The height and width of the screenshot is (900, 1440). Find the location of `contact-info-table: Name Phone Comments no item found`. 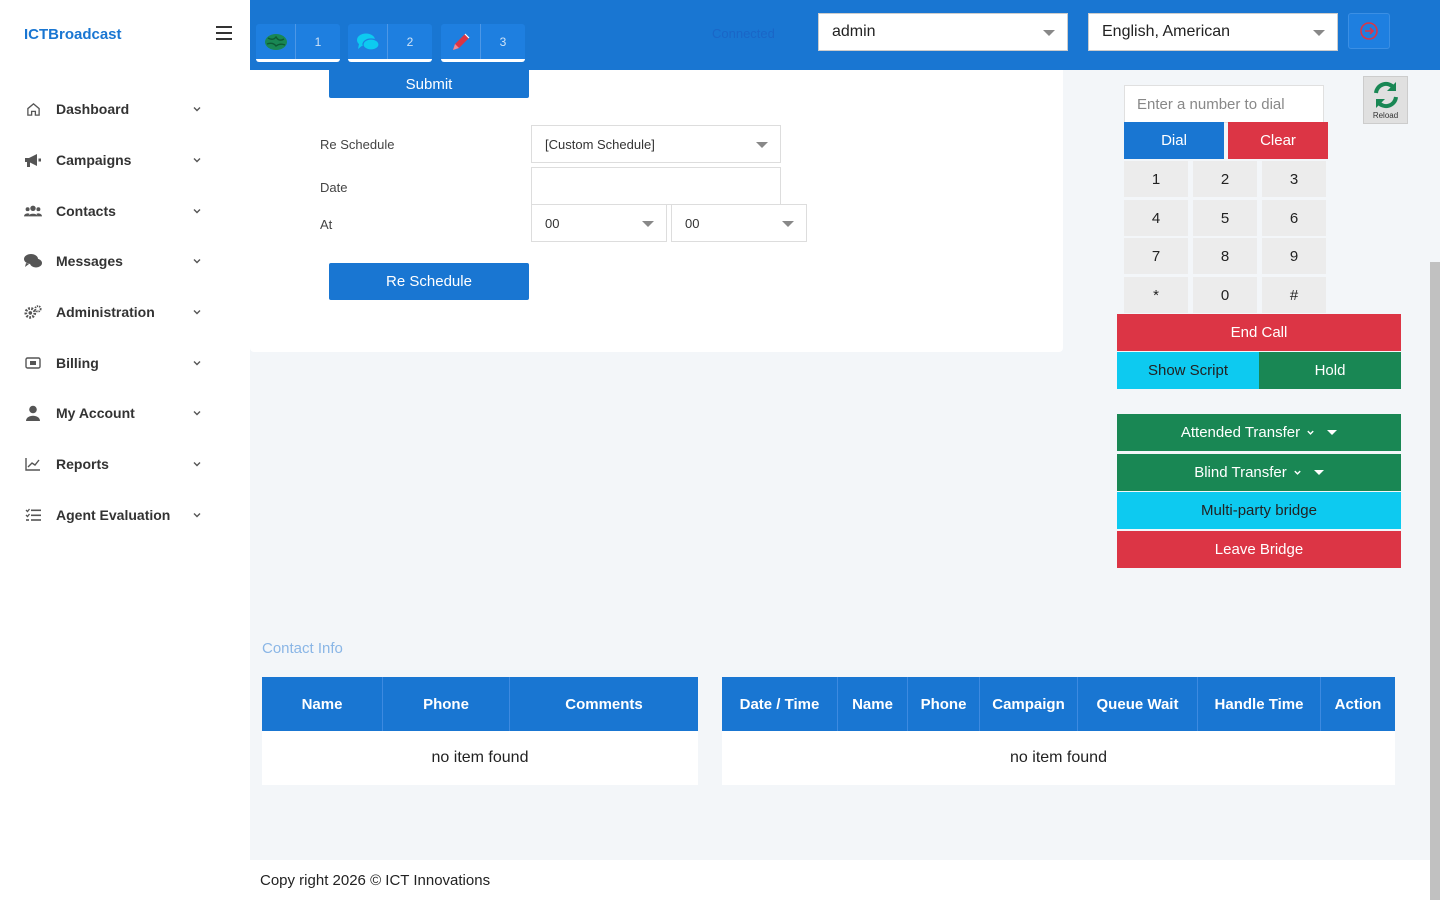

contact-info-table: Name Phone Comments no item found is located at coordinates (480, 731).